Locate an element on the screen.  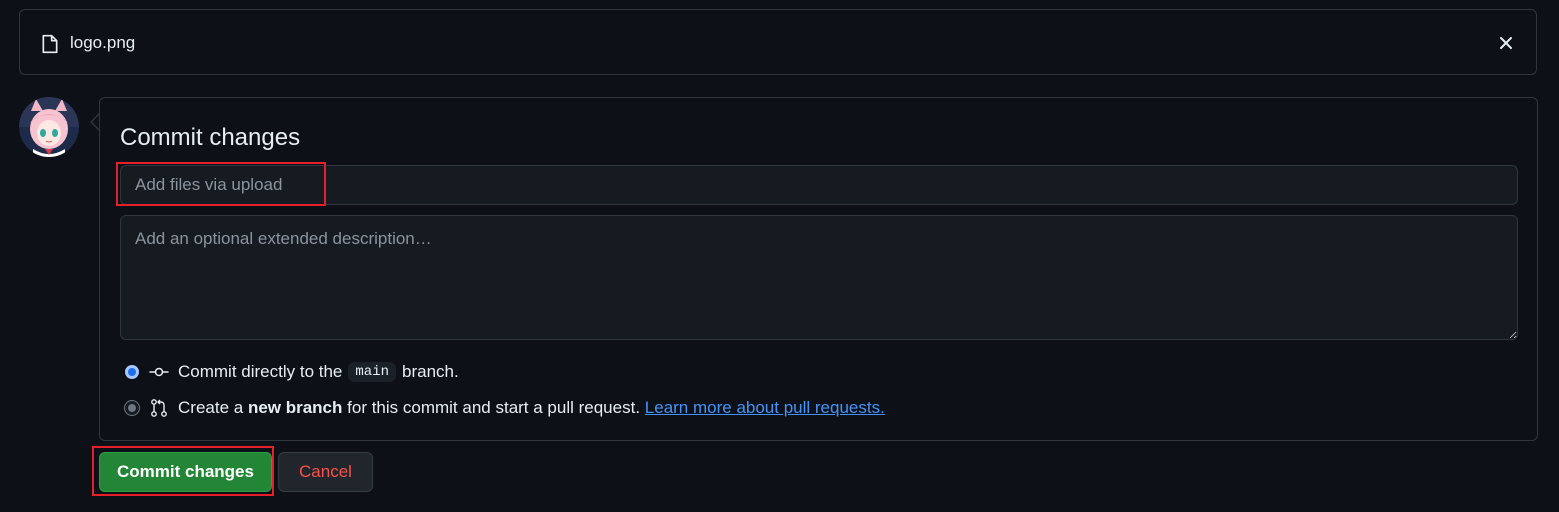
learn-more-link: Learn more about pull requests. is located at coordinates (765, 408).